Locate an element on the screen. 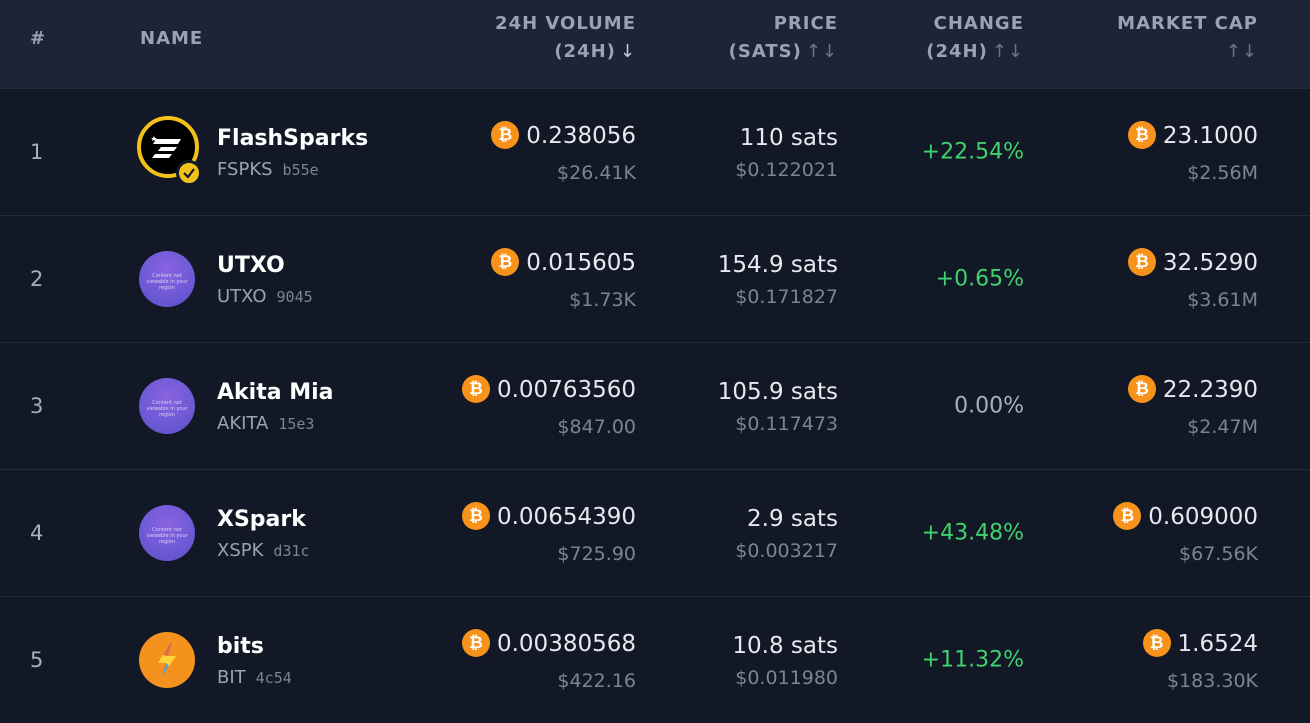 The width and height of the screenshot is (1310, 723). volume-btc-value: 0.00380568 is located at coordinates (566, 644).